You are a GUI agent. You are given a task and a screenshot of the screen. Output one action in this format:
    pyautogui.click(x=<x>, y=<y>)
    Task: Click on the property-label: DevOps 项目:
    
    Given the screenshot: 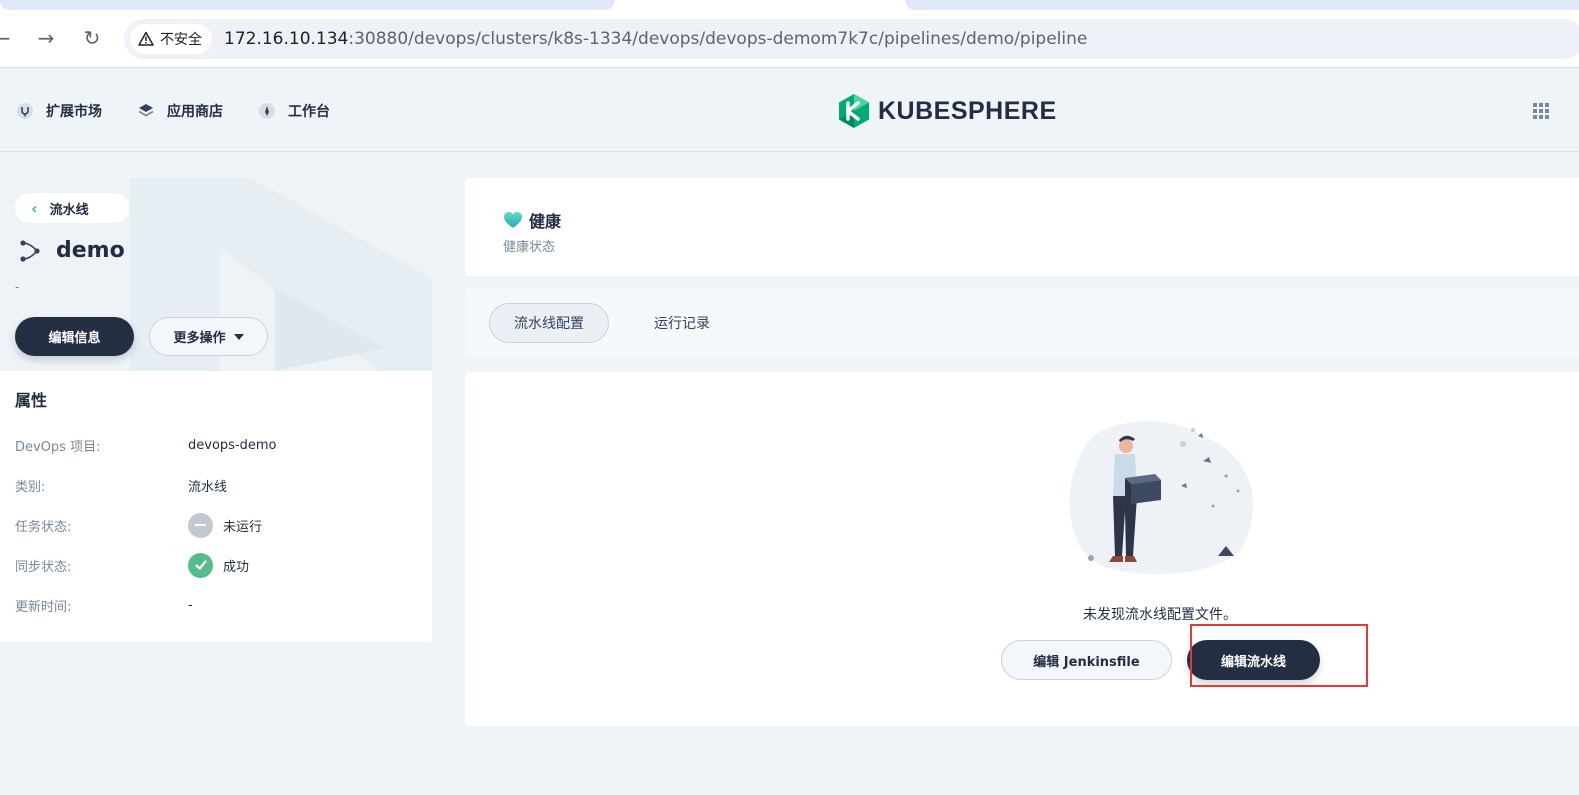 What is the action you would take?
    pyautogui.click(x=58, y=447)
    